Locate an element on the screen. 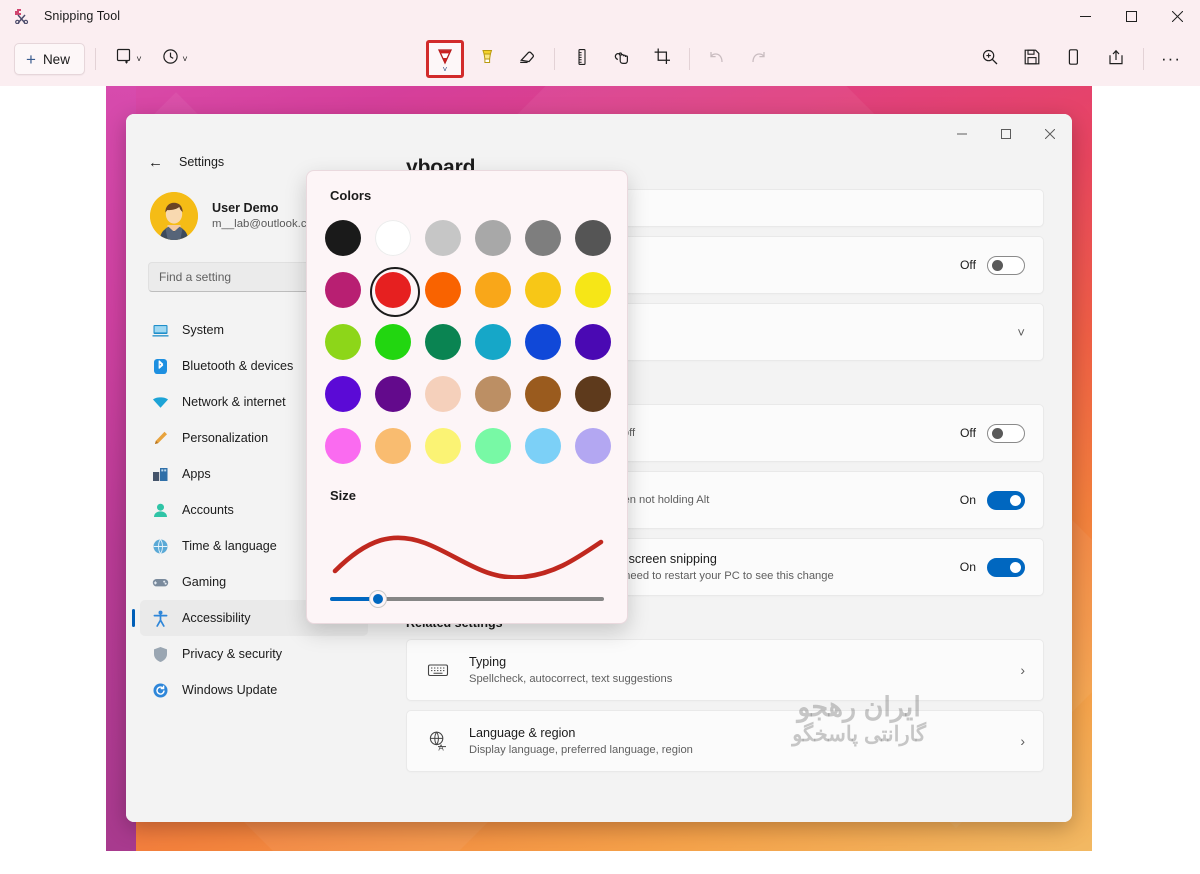  color-swatch-mint is located at coordinates (493, 446).